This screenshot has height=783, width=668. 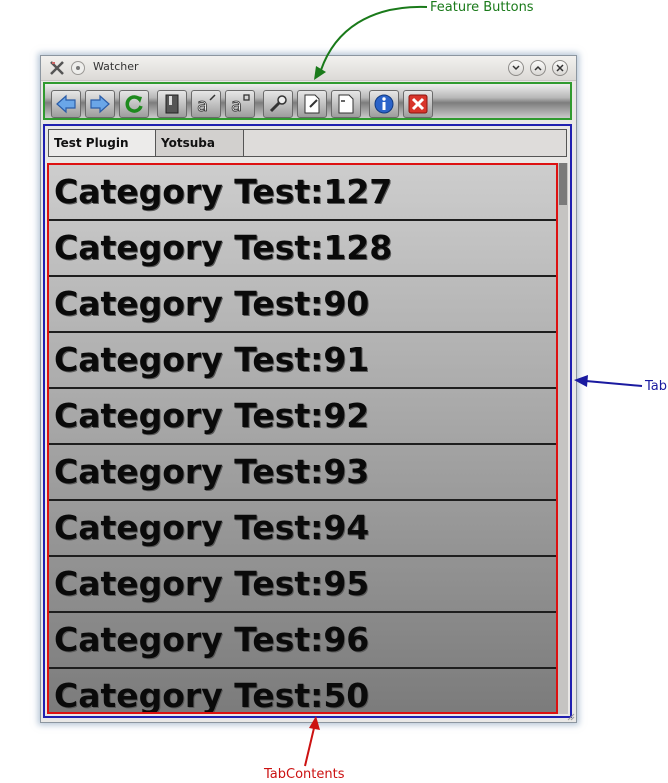 What do you see at coordinates (374, 38) in the screenshot?
I see `feature-buttons-arrow` at bounding box center [374, 38].